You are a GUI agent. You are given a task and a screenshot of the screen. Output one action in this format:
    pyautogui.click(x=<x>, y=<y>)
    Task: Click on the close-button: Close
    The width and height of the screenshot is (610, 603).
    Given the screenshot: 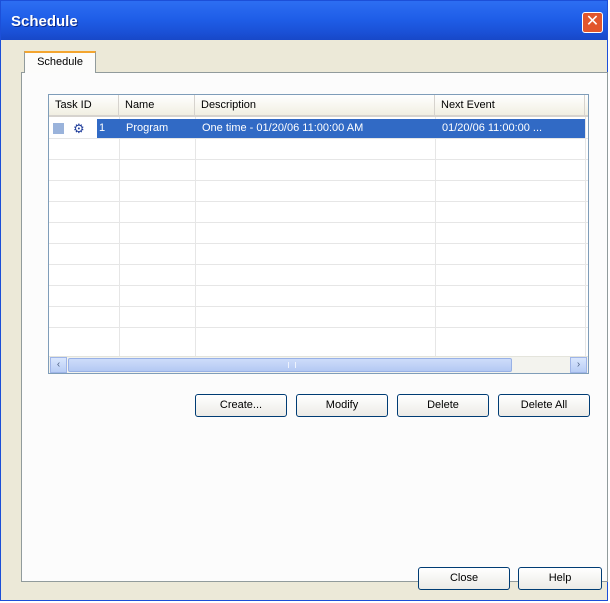 What is the action you would take?
    pyautogui.click(x=464, y=578)
    